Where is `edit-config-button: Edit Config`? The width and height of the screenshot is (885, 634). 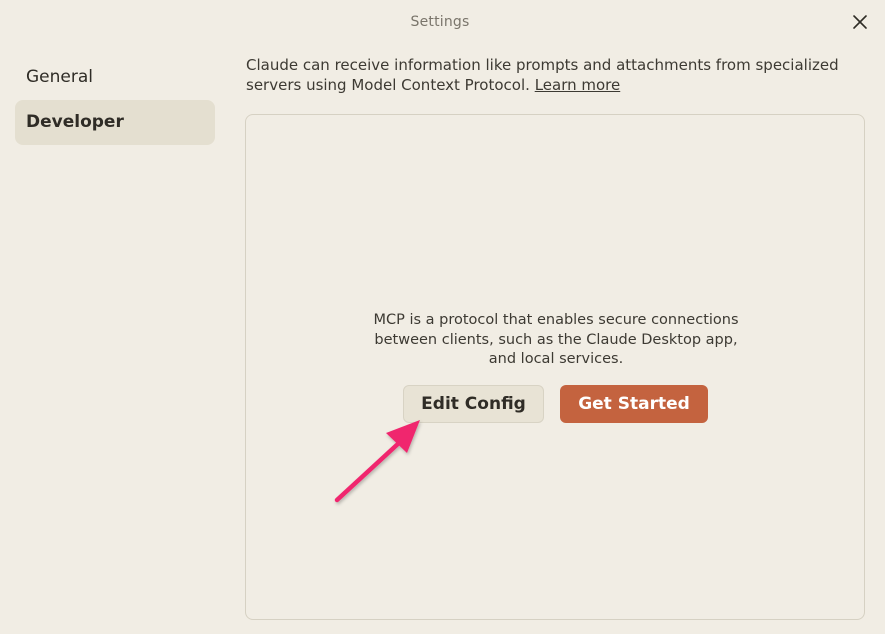 edit-config-button: Edit Config is located at coordinates (473, 404).